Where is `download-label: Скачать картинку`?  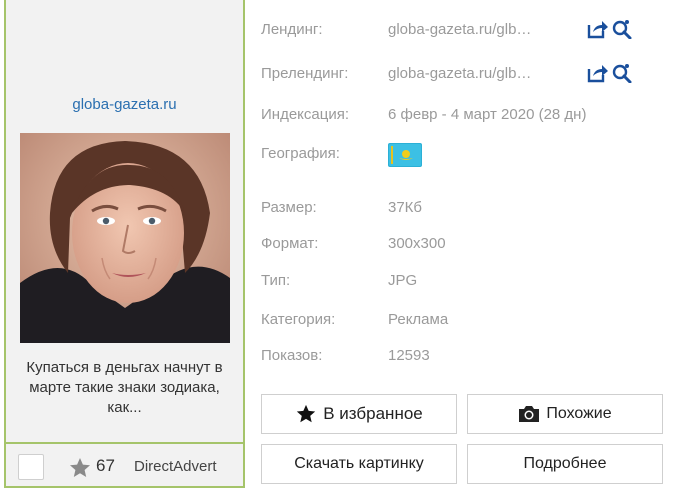 download-label: Скачать картинку is located at coordinates (359, 463).